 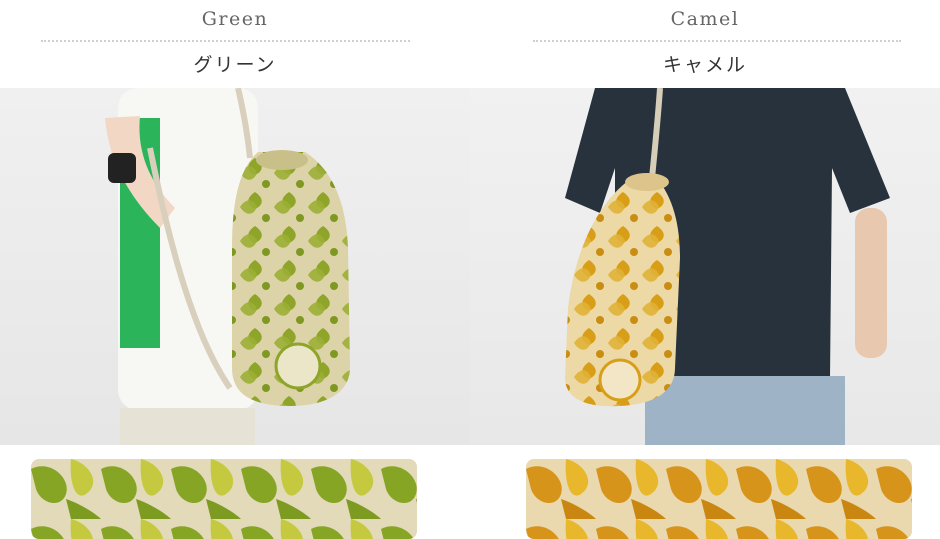 I want to click on damask-pattern-green, so click(x=224, y=499).